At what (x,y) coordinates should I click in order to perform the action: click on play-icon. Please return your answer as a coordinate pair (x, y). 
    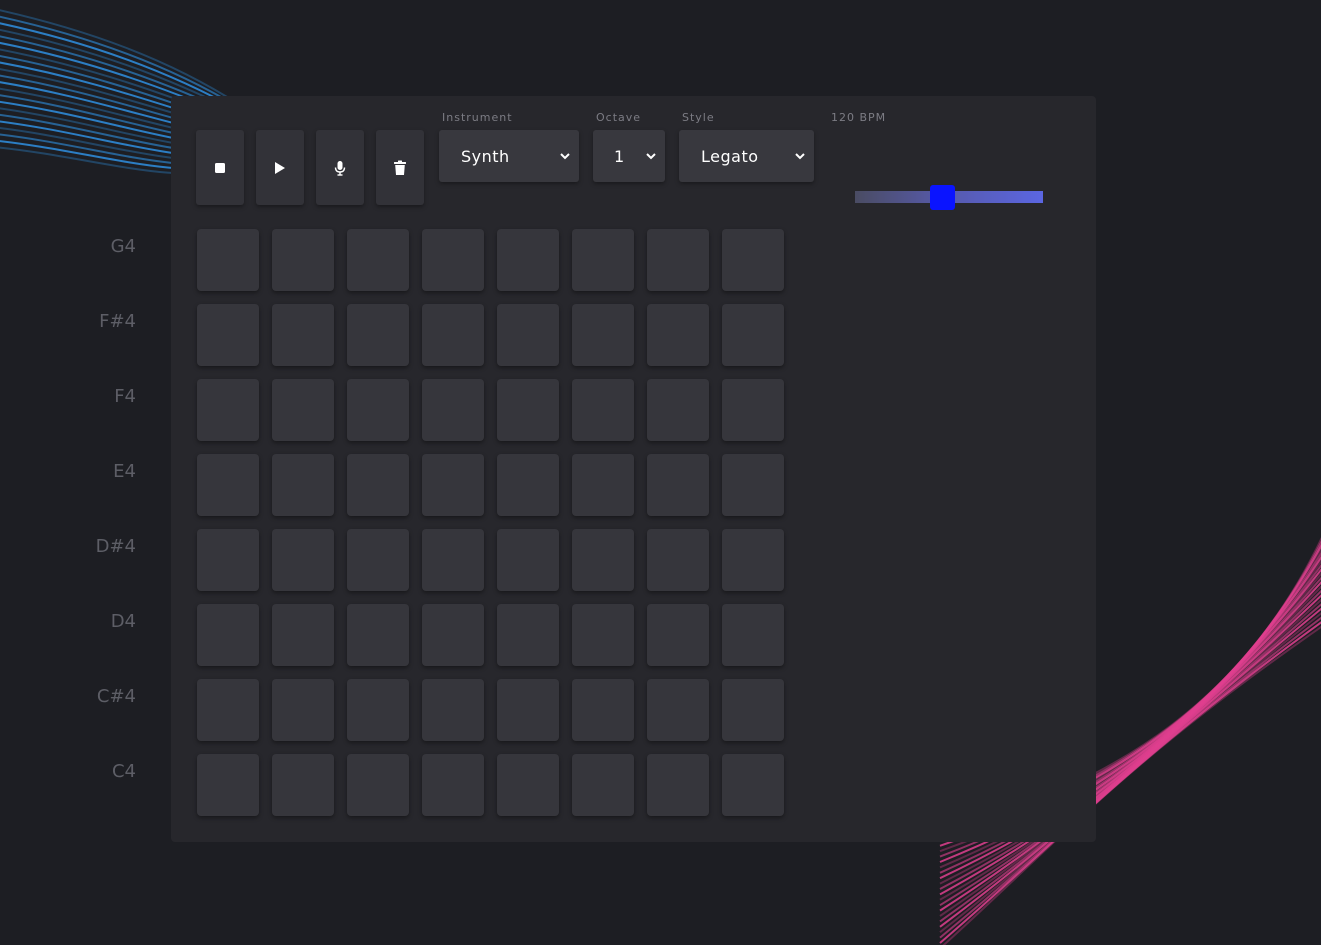
    Looking at the image, I should click on (280, 167).